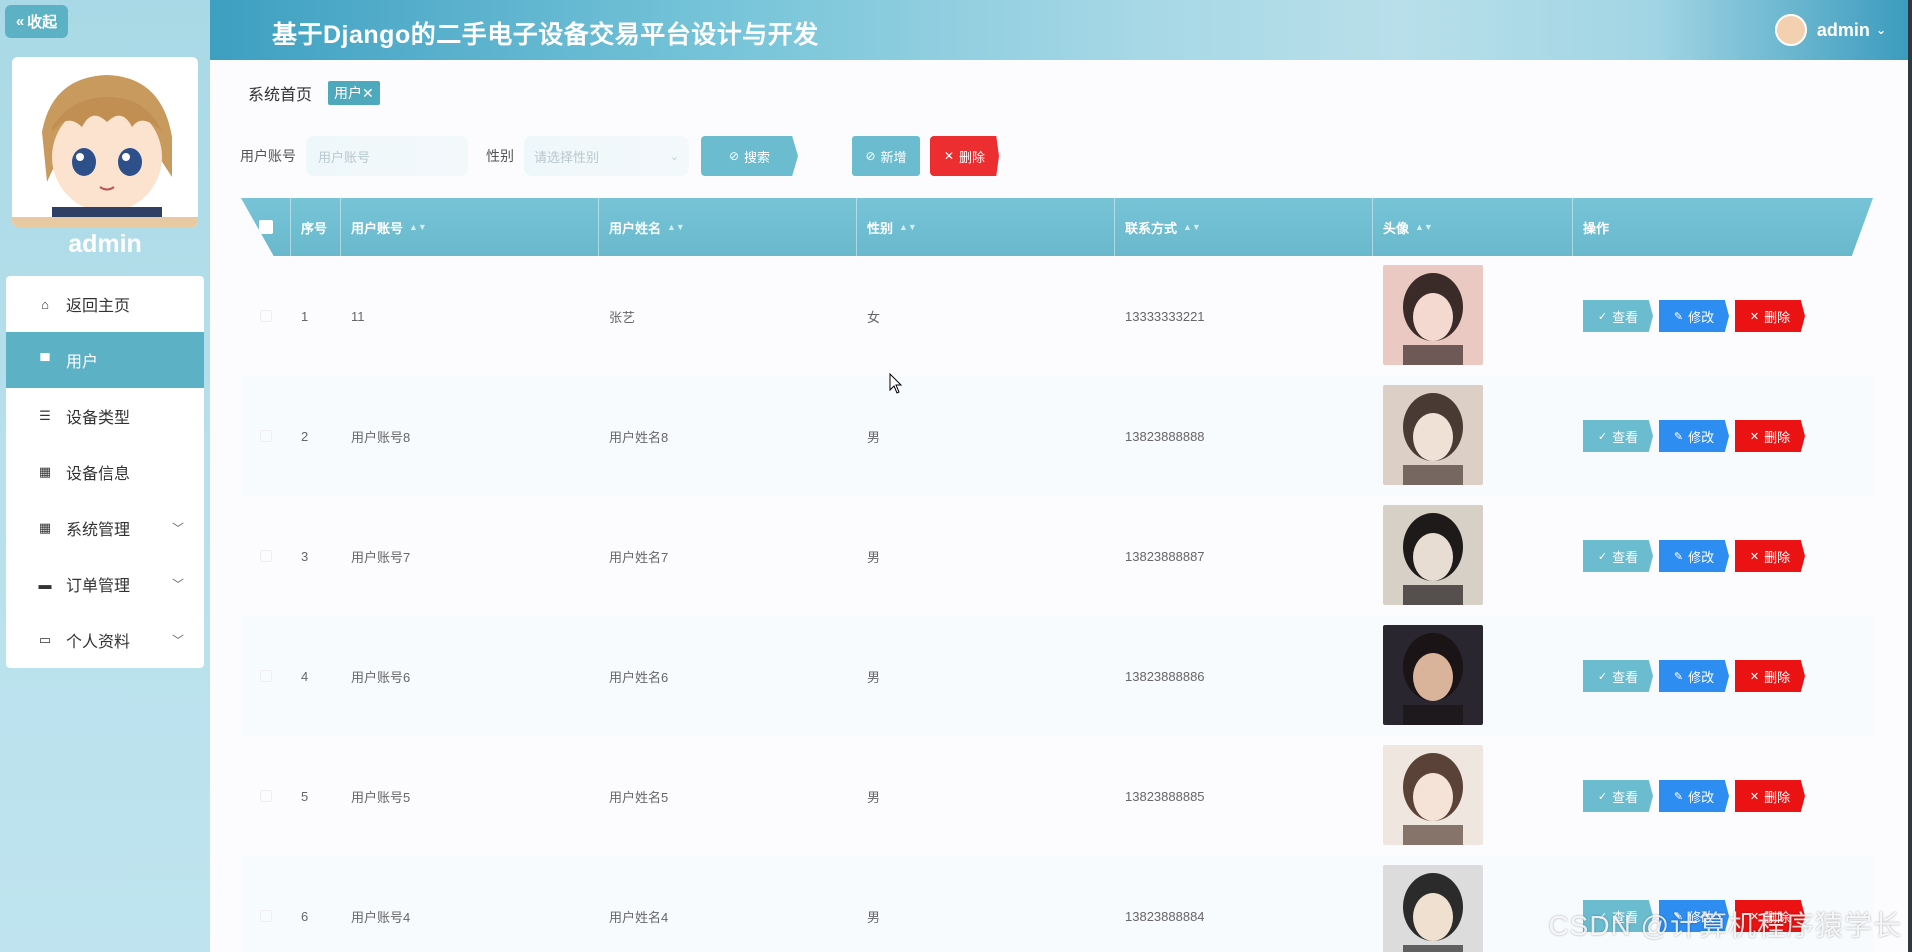  What do you see at coordinates (344, 157) in the screenshot?
I see `account-placeholder: 用户账号` at bounding box center [344, 157].